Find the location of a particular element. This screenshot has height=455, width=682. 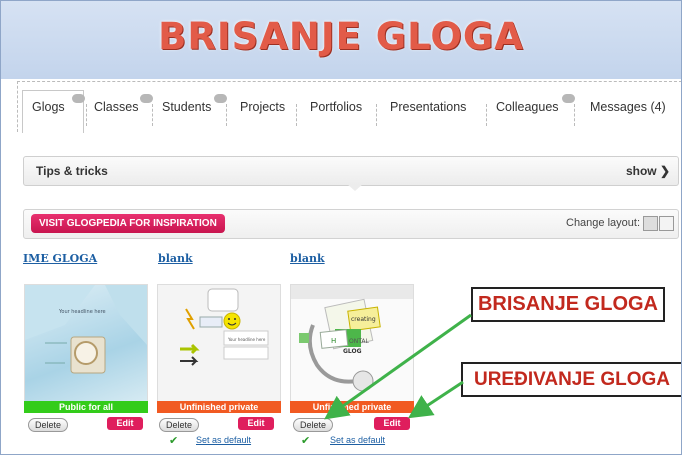

glog-thumbnail: creating H ONTAL GLOG is located at coordinates (352, 343).